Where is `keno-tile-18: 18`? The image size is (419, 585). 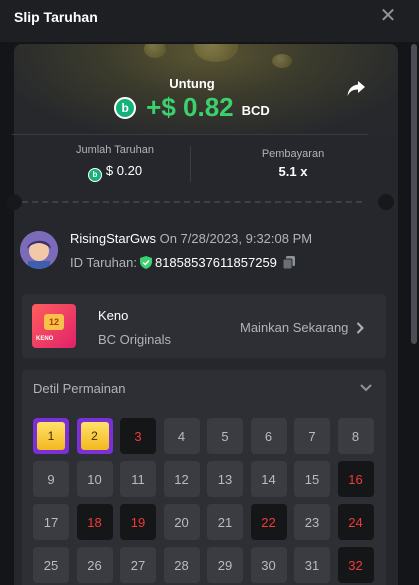 keno-tile-18: 18 is located at coordinates (94, 522).